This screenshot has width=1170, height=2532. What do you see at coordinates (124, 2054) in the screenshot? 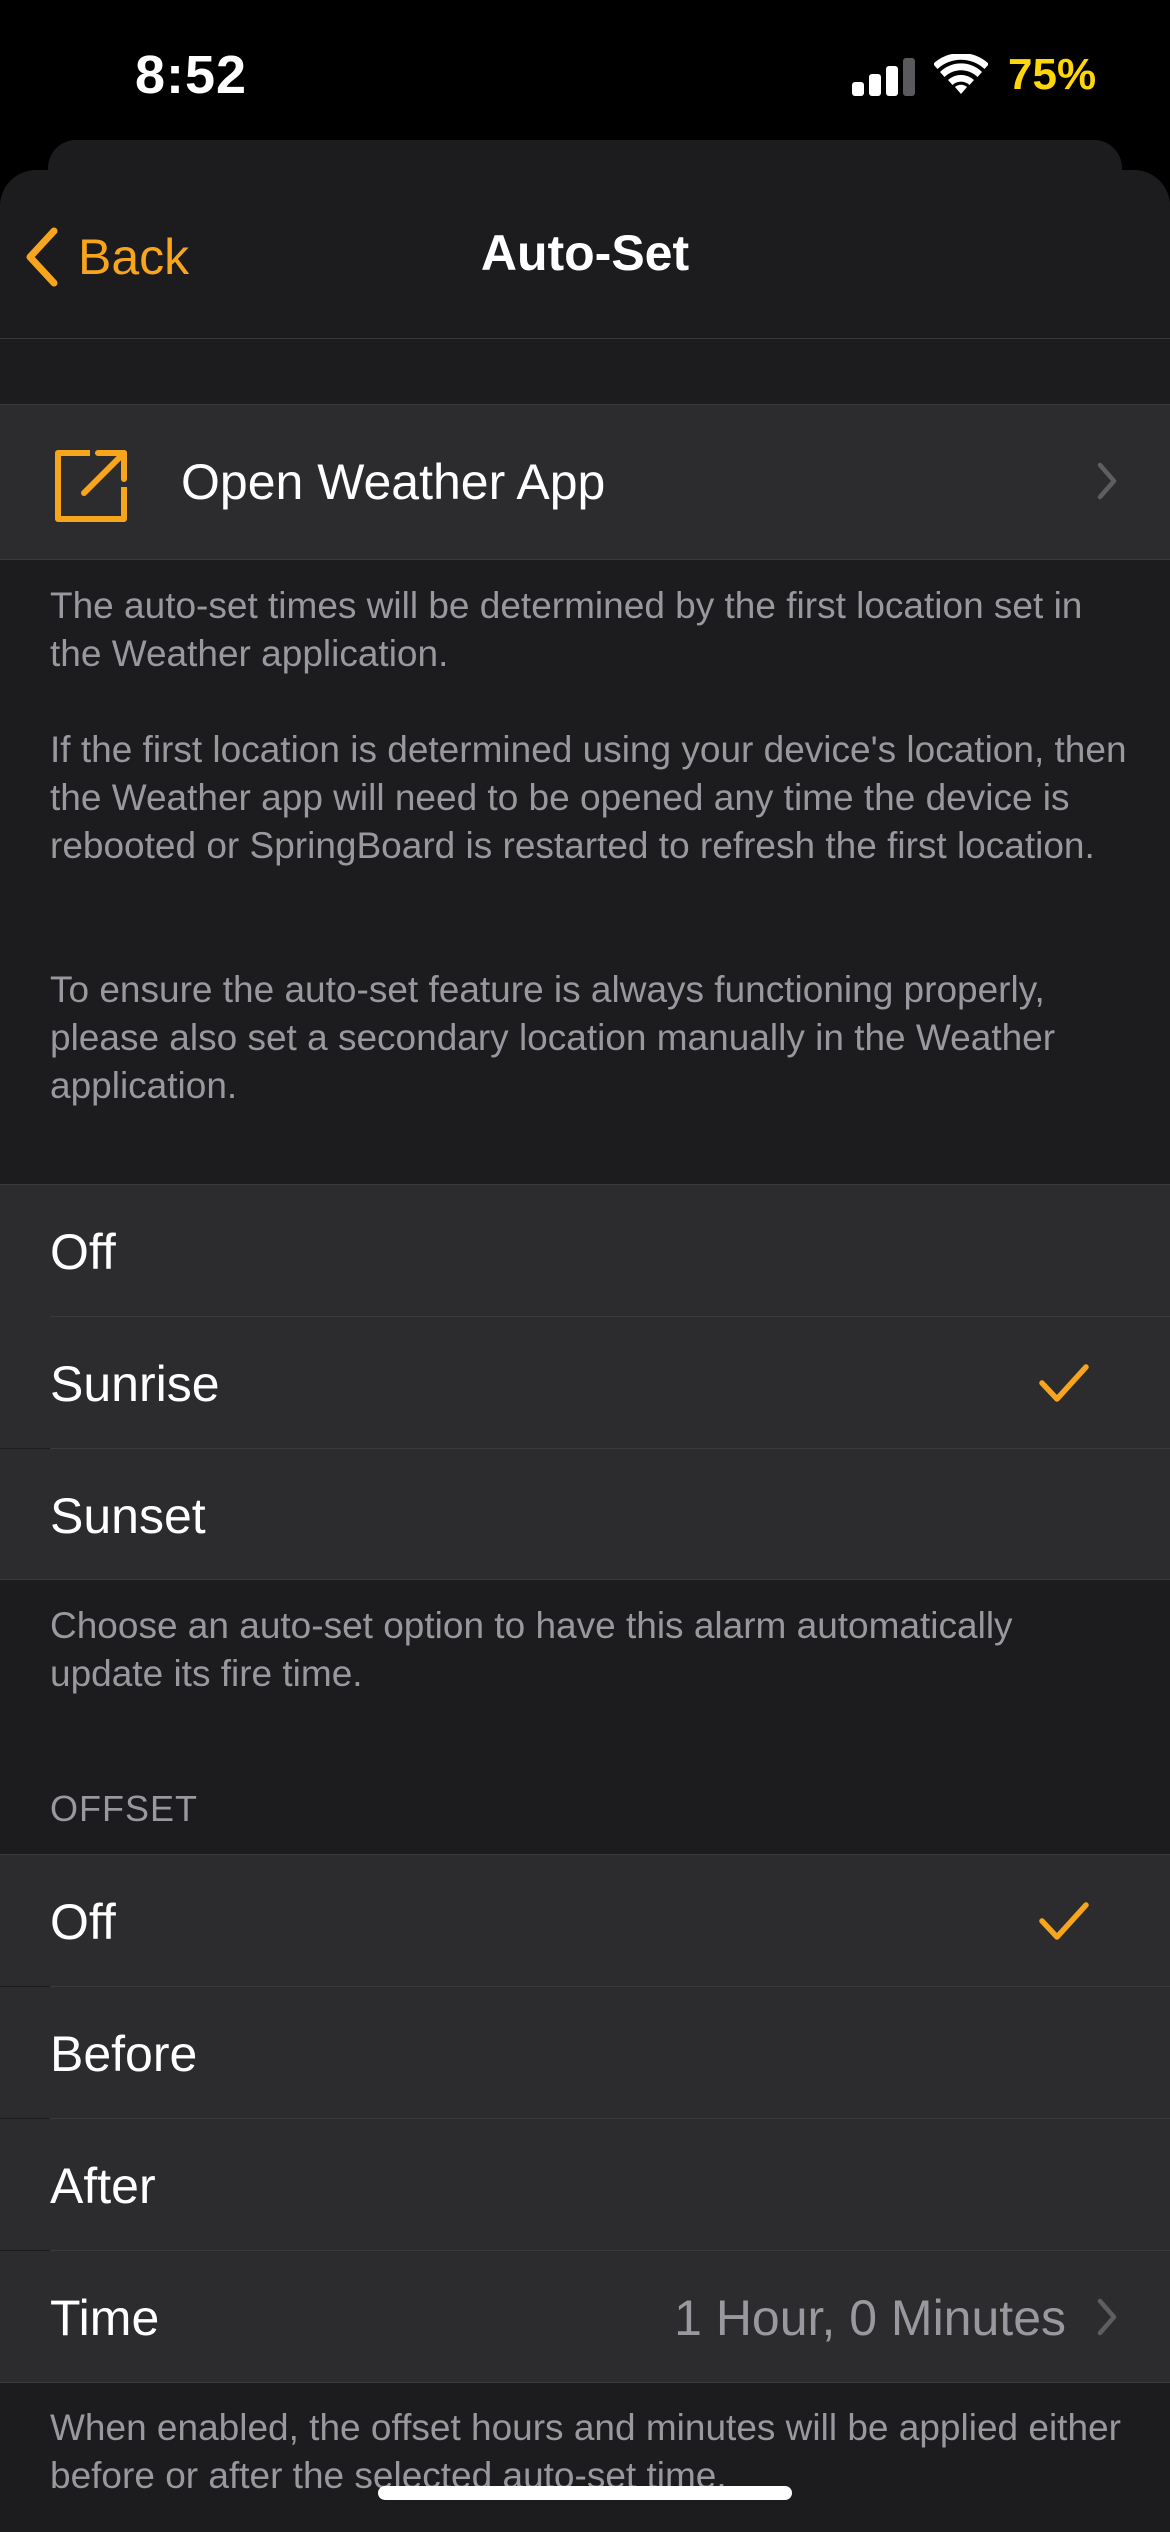
I see `offset-before-label: Before` at bounding box center [124, 2054].